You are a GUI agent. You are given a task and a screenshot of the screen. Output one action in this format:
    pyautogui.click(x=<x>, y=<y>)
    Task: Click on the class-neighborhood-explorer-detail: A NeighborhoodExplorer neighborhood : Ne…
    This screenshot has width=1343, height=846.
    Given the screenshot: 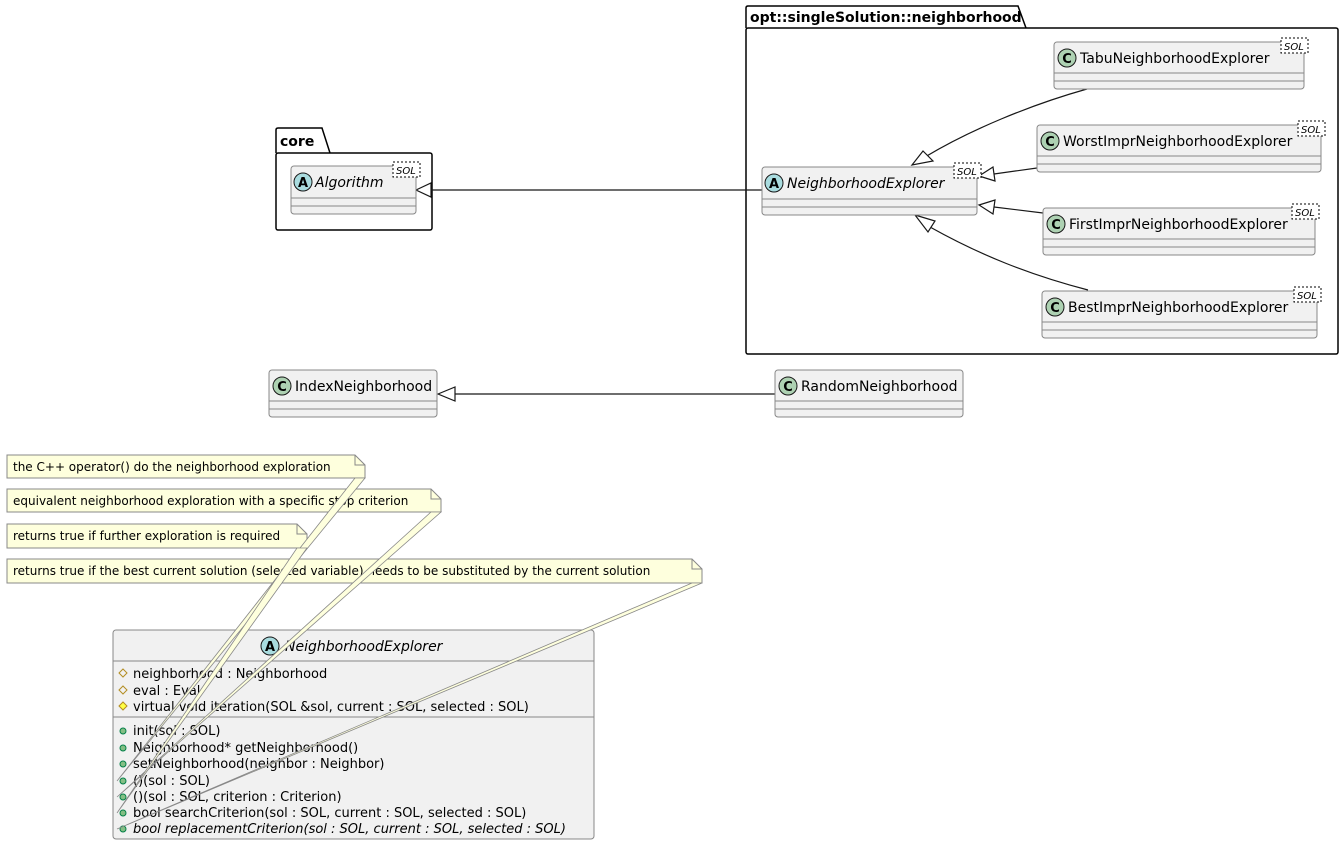 What is the action you would take?
    pyautogui.click(x=353, y=734)
    